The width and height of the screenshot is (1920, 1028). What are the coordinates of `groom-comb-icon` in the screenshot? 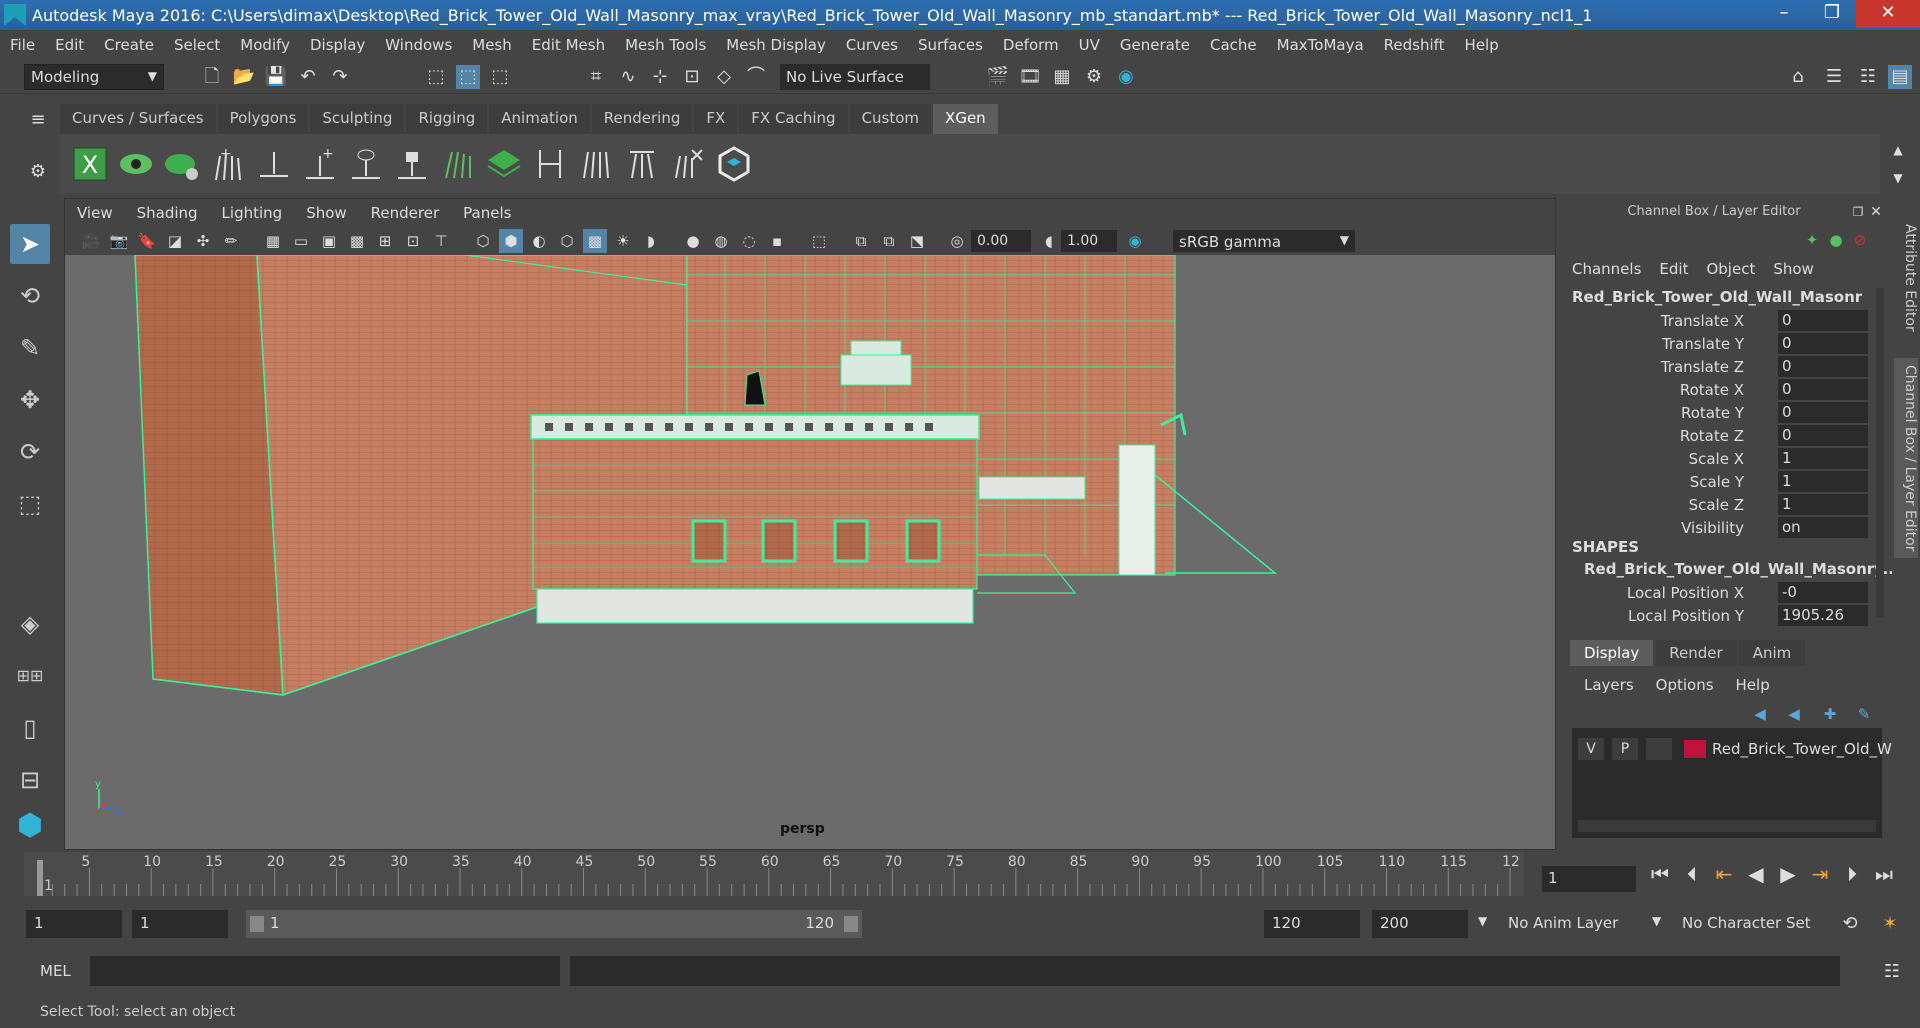 It's located at (458, 164).